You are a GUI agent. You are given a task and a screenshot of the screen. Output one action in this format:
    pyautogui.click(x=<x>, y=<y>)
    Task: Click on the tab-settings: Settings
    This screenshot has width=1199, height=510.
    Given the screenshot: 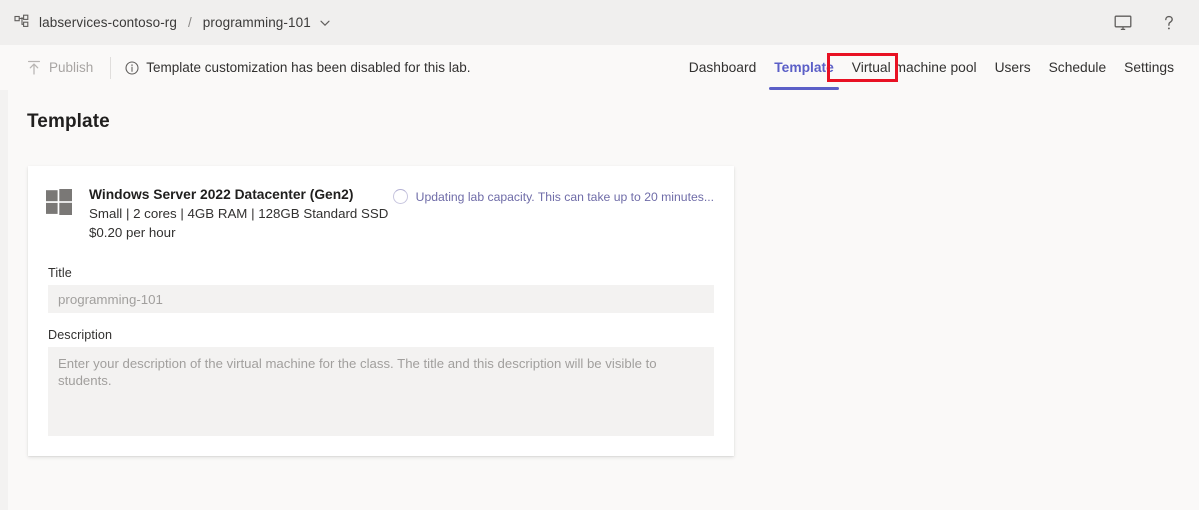 What is the action you would take?
    pyautogui.click(x=1149, y=67)
    